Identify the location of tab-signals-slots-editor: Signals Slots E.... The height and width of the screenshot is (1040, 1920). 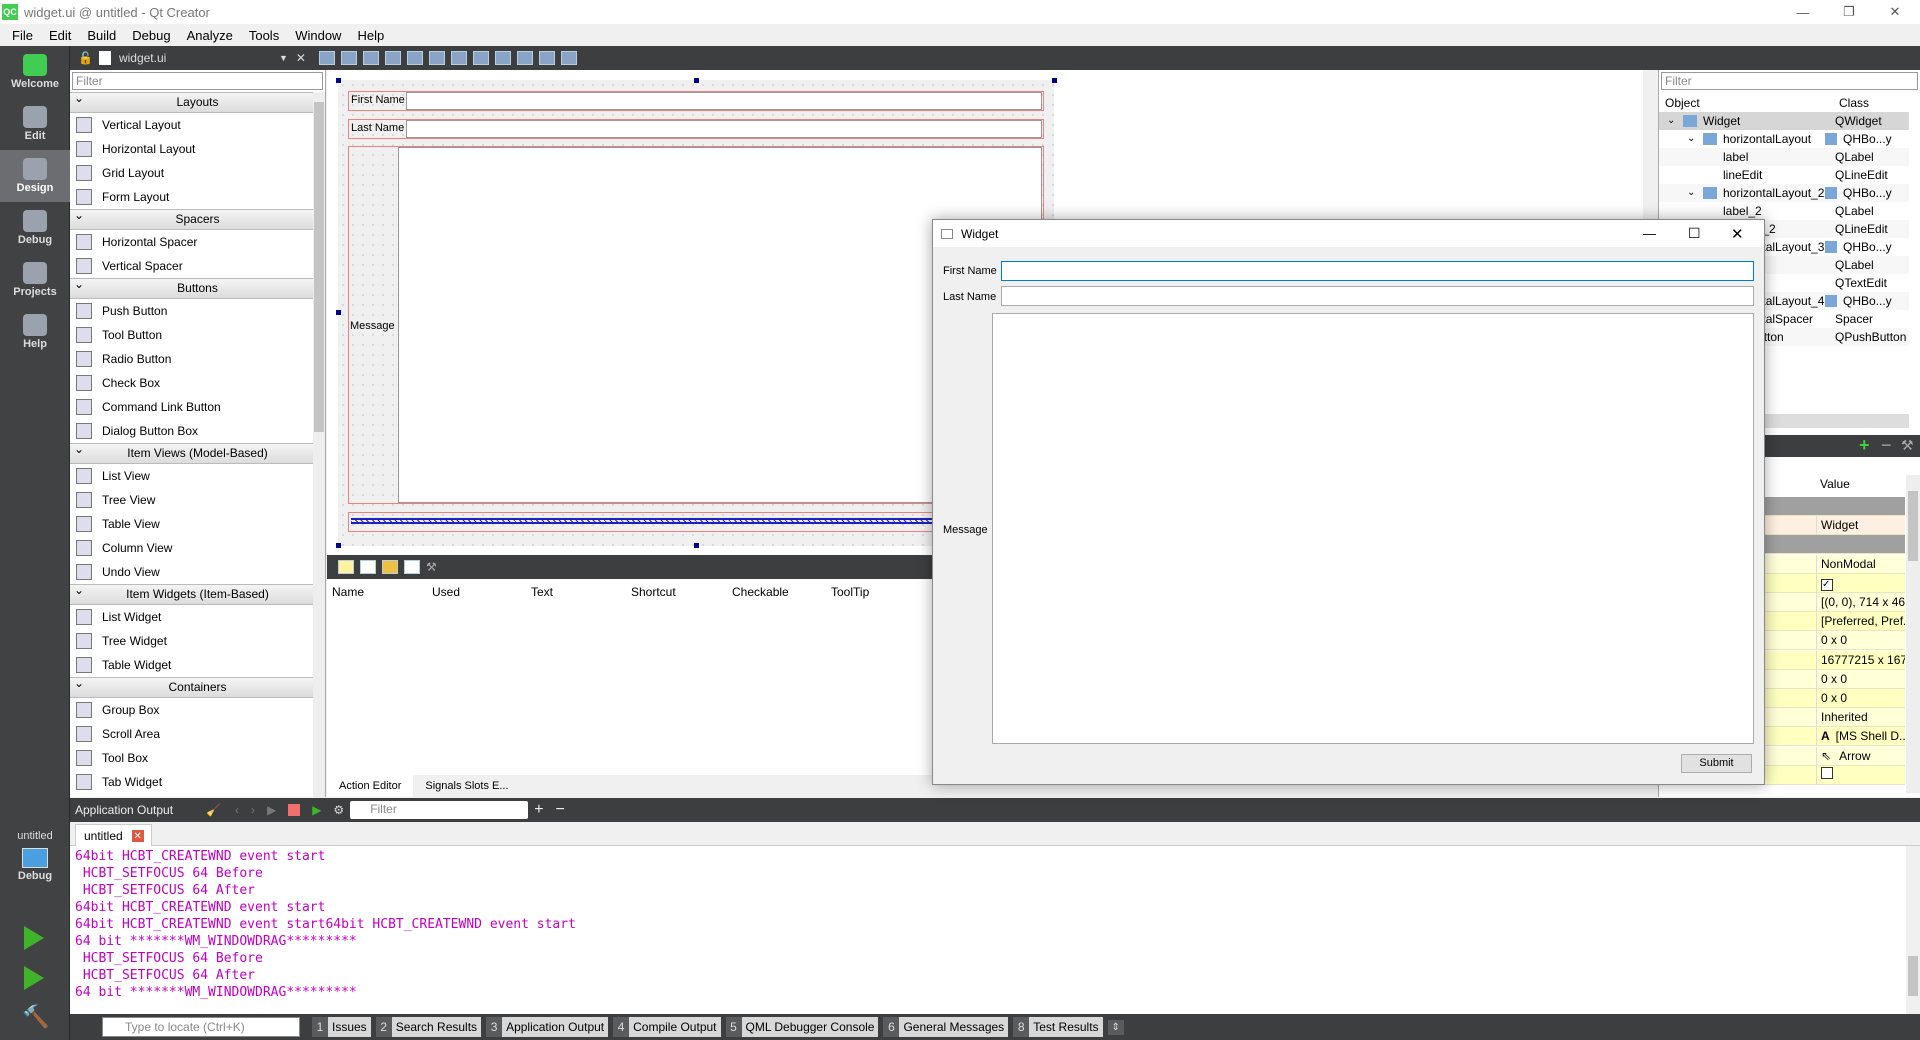
(466, 786).